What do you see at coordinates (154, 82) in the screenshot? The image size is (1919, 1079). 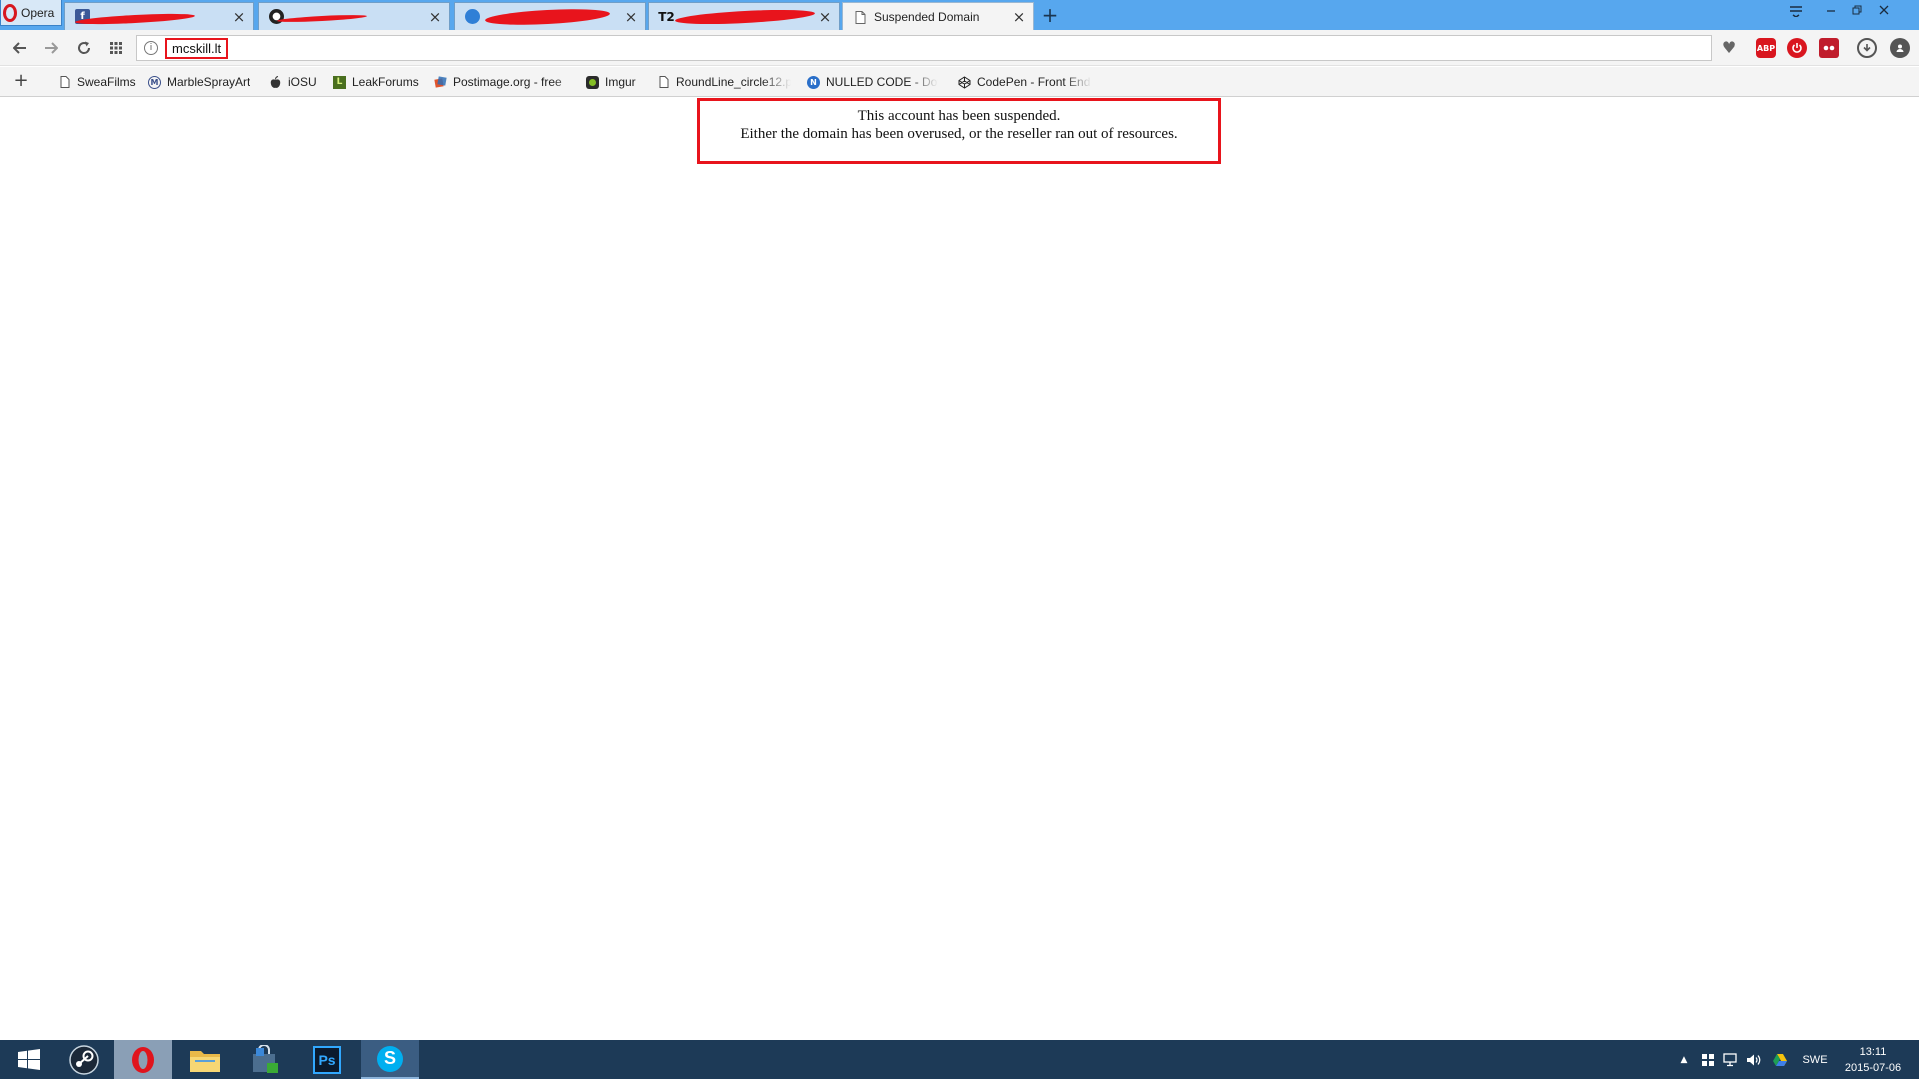 I see `m-circle-icon: M` at bounding box center [154, 82].